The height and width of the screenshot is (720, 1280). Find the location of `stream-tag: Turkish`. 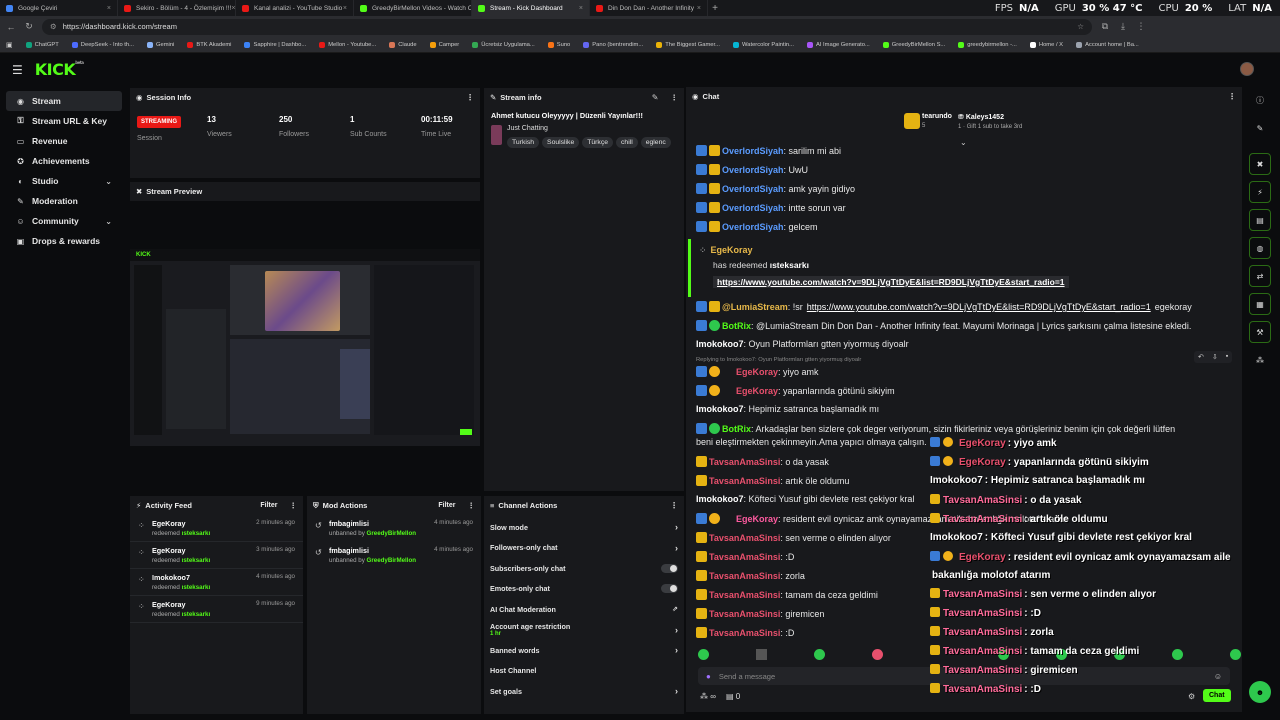

stream-tag: Turkish is located at coordinates (523, 142).